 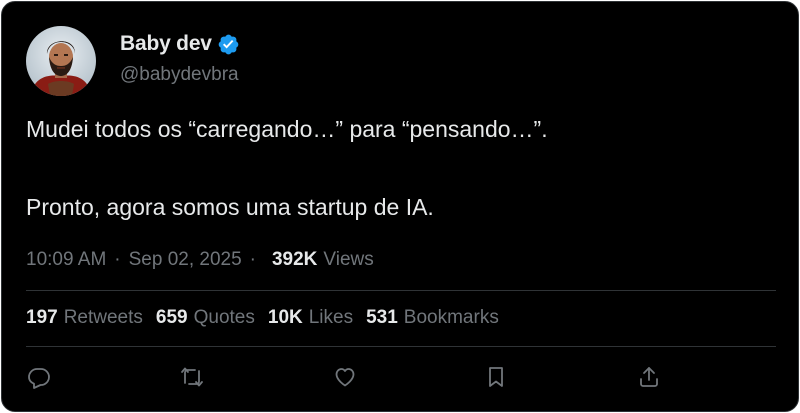 I want to click on stat-count: 531, so click(x=382, y=317).